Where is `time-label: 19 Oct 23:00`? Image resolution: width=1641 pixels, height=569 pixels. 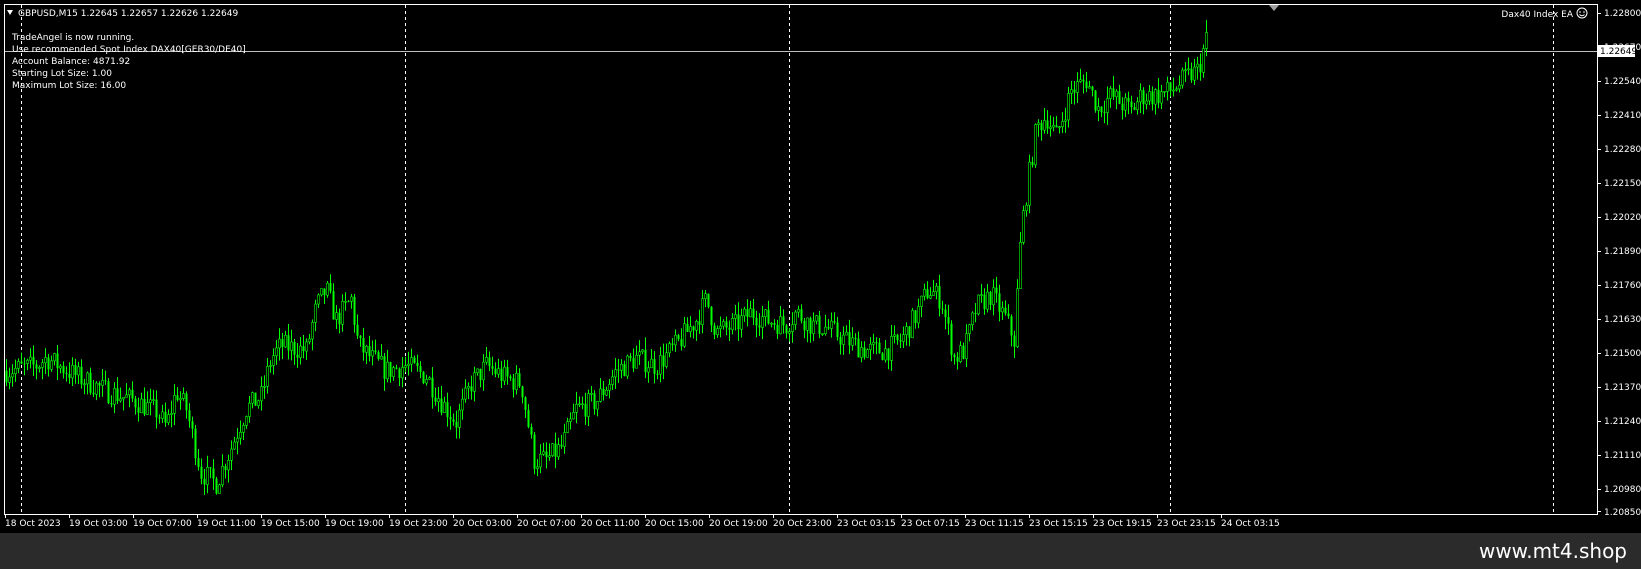 time-label: 19 Oct 23:00 is located at coordinates (418, 524).